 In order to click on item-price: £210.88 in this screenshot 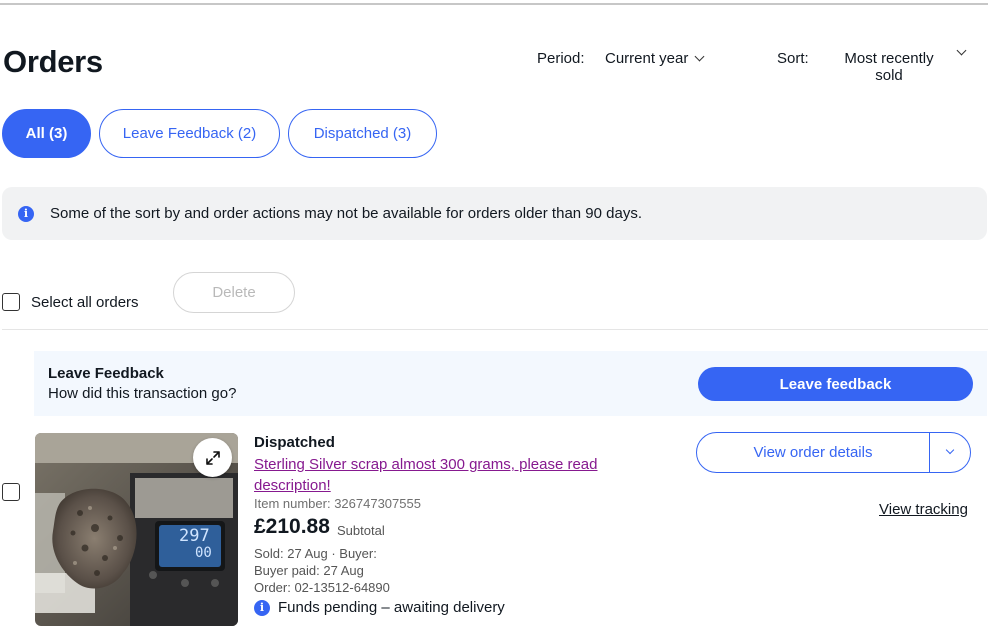, I will do `click(292, 526)`.